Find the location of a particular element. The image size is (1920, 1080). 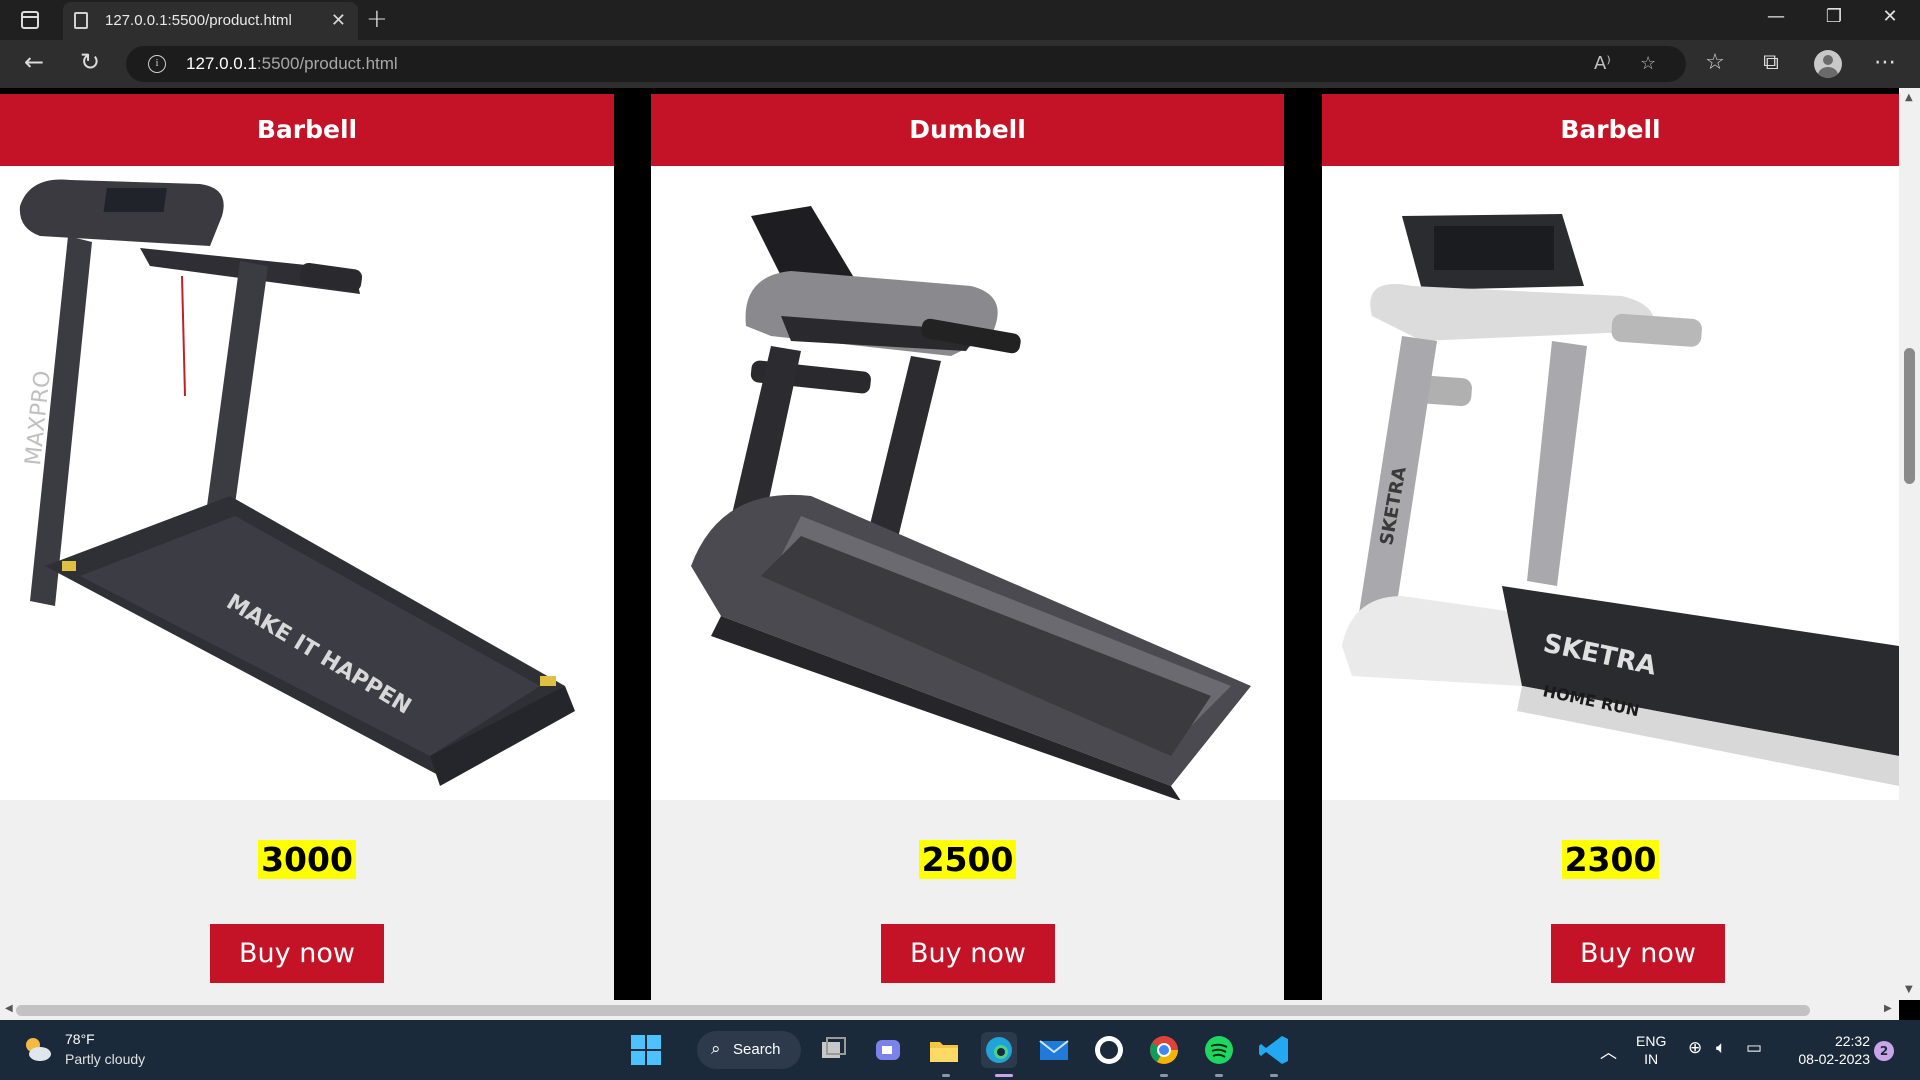

task-view-icon is located at coordinates (834, 1050).